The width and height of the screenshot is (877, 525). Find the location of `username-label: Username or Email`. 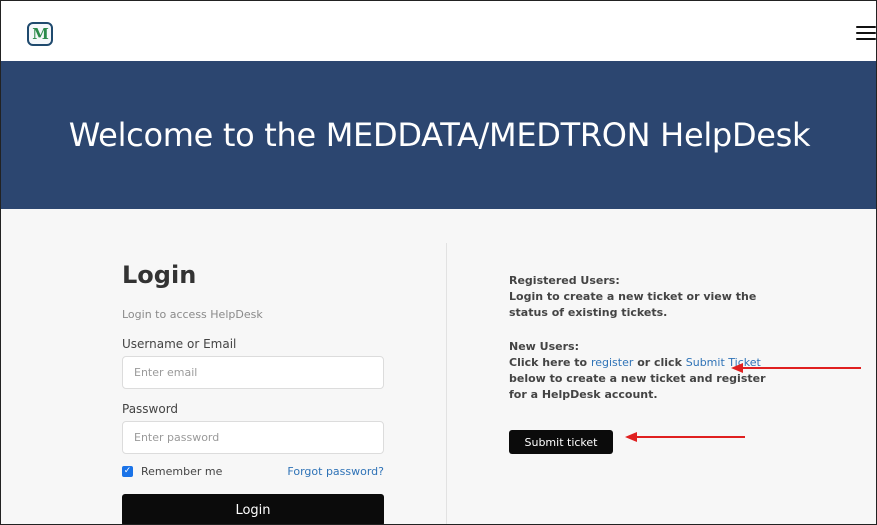

username-label: Username or Email is located at coordinates (179, 344).